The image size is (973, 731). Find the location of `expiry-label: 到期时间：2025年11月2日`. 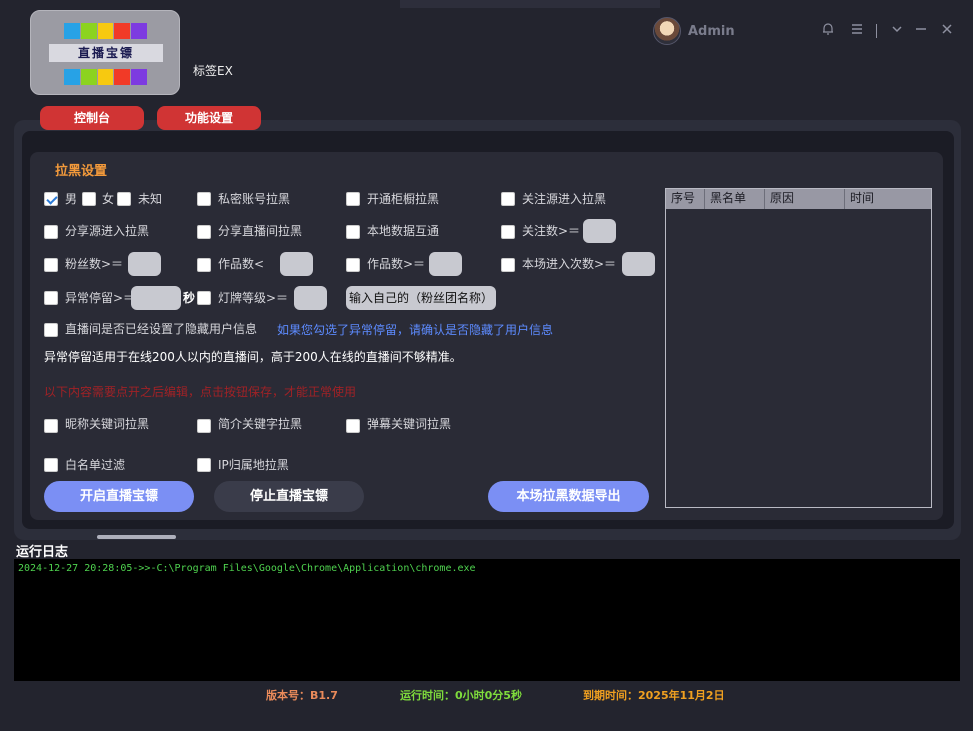

expiry-label: 到期时间：2025年11月2日 is located at coordinates (654, 695).